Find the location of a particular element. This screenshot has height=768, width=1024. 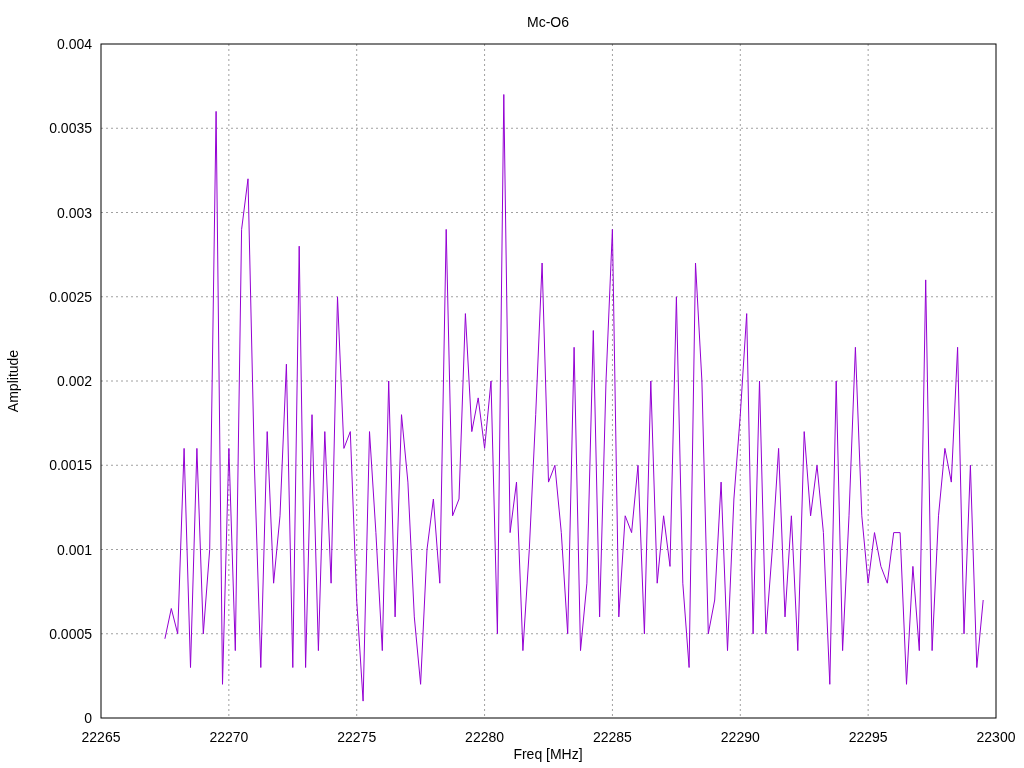

y-tick-label: 0.004 is located at coordinates (74, 44).